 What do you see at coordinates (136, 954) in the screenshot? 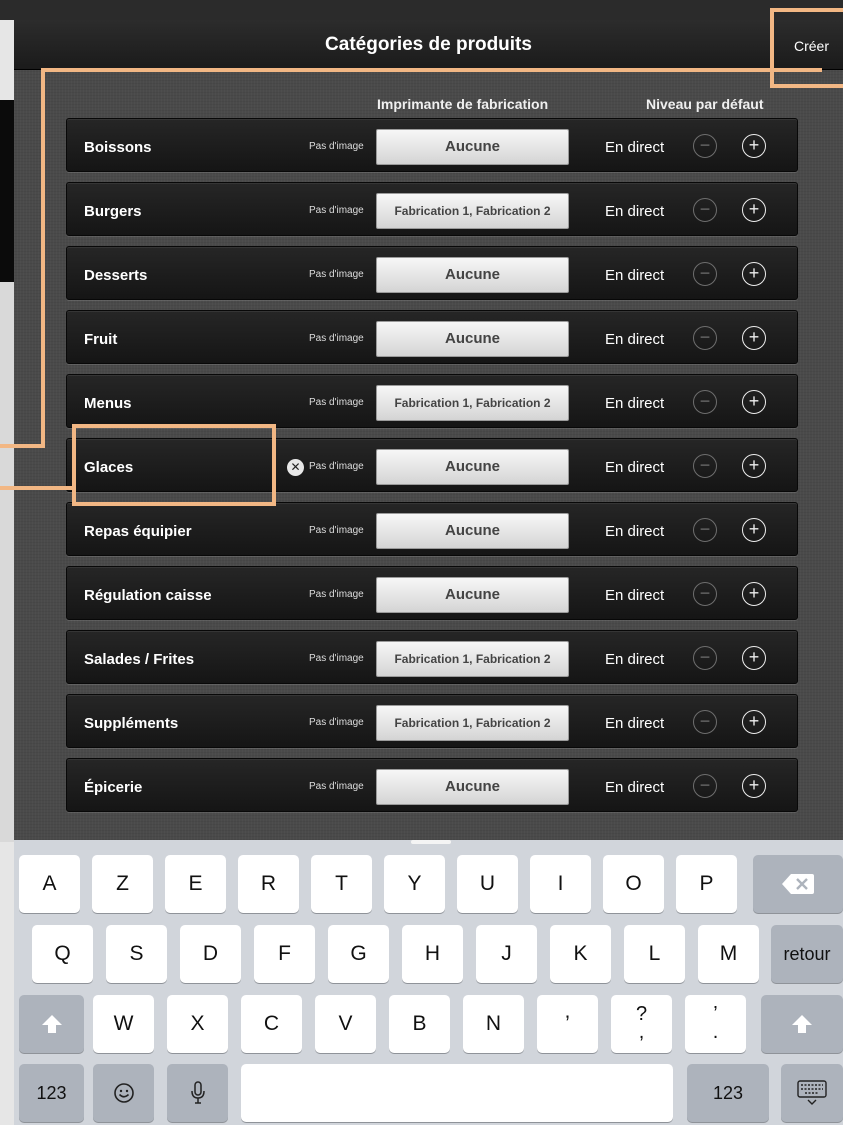
I see `key-s: S` at bounding box center [136, 954].